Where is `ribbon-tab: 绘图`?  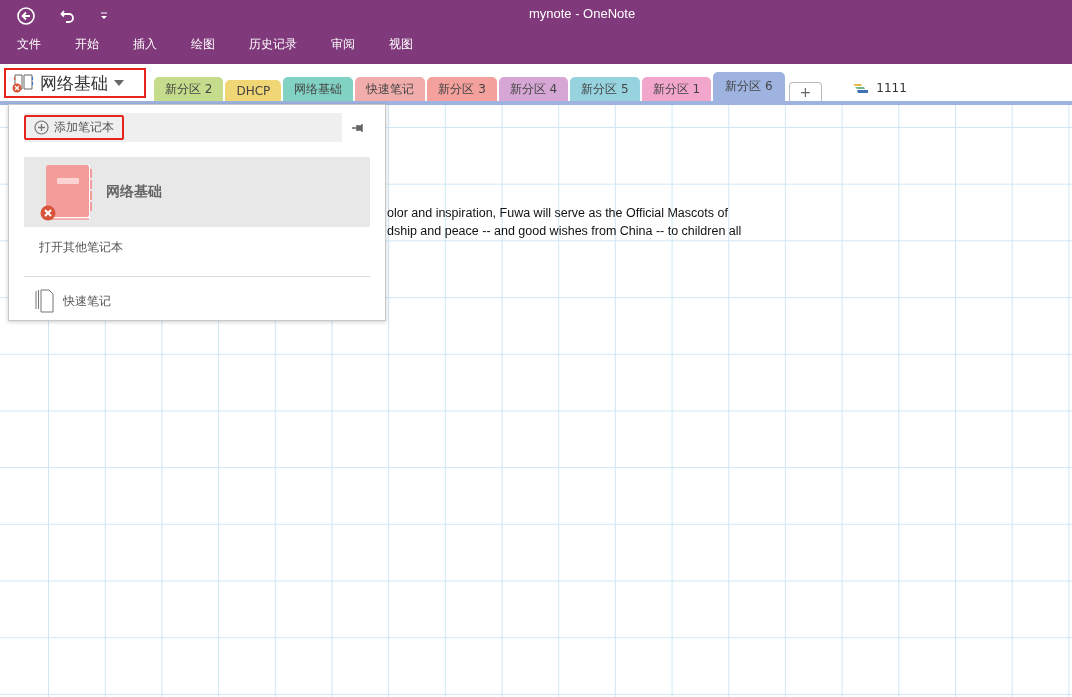
ribbon-tab: 绘图 is located at coordinates (203, 44).